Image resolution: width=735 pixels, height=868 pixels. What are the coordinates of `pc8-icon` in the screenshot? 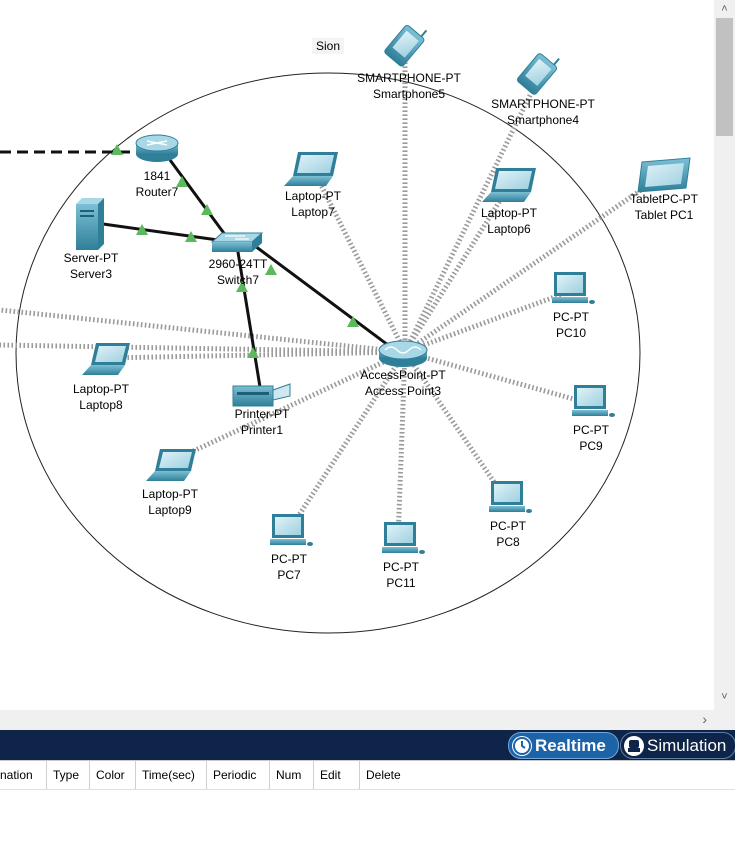 It's located at (510, 497).